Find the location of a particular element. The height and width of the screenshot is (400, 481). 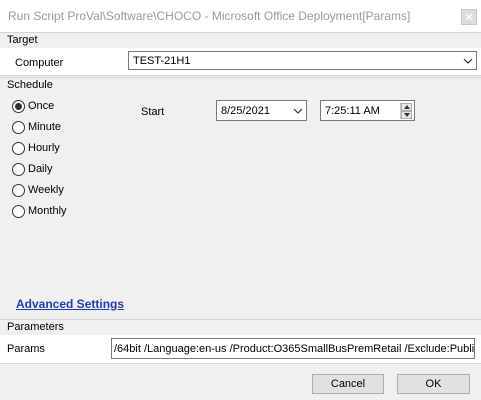

computer-select: TEST-21H1 is located at coordinates (302, 60).